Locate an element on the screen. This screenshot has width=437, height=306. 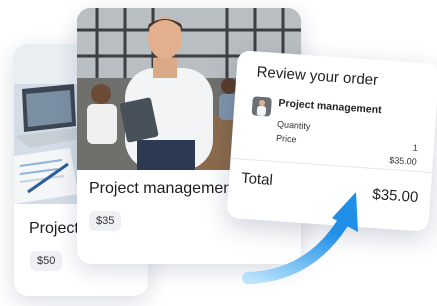
total-value: $35.00 is located at coordinates (395, 196).